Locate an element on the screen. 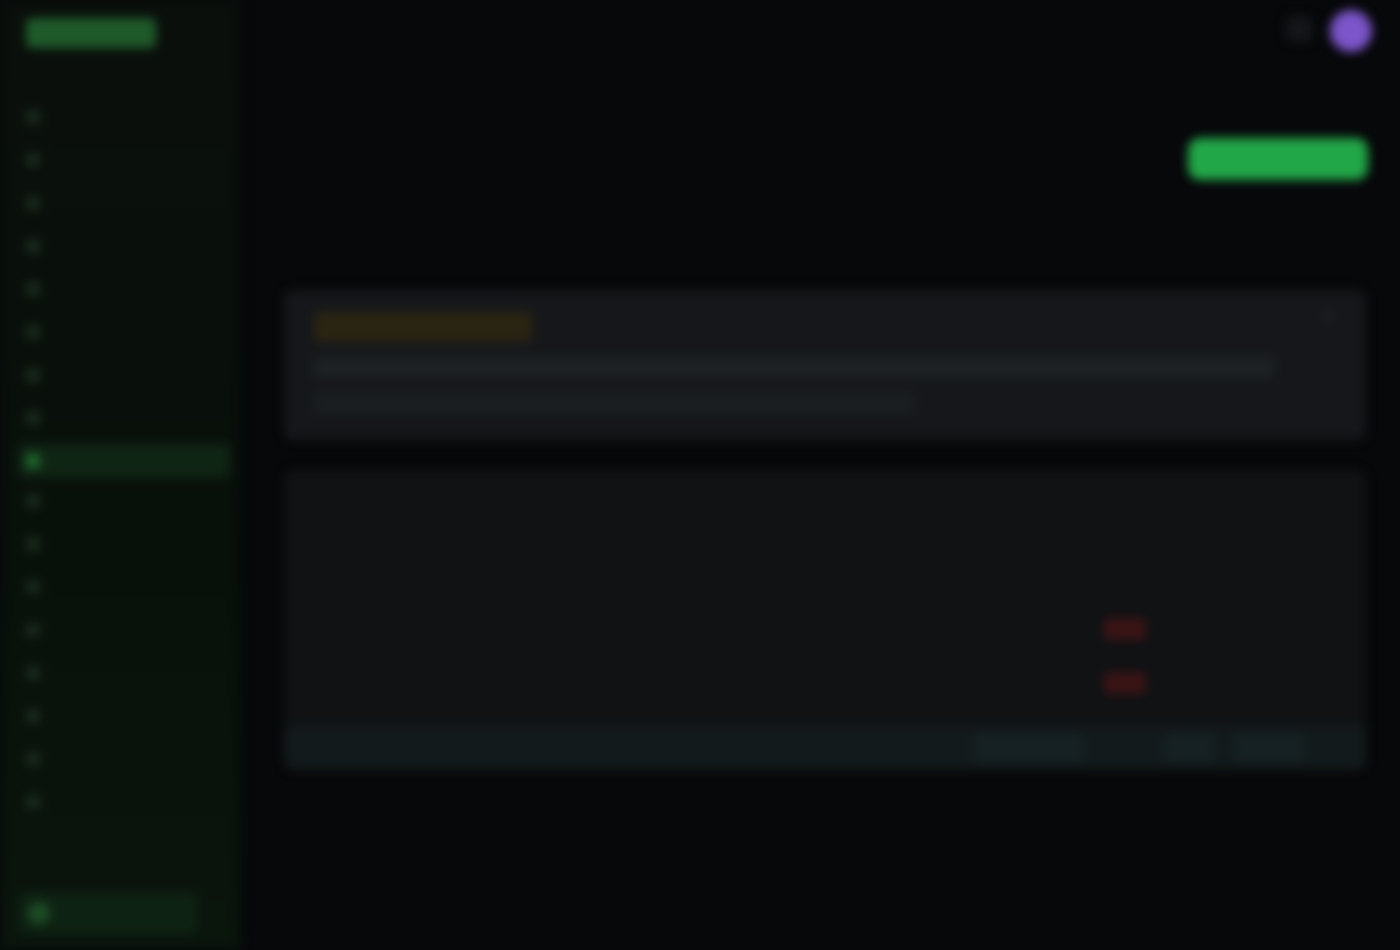 This screenshot has height=950, width=1400. primary-action-button is located at coordinates (1278, 159).